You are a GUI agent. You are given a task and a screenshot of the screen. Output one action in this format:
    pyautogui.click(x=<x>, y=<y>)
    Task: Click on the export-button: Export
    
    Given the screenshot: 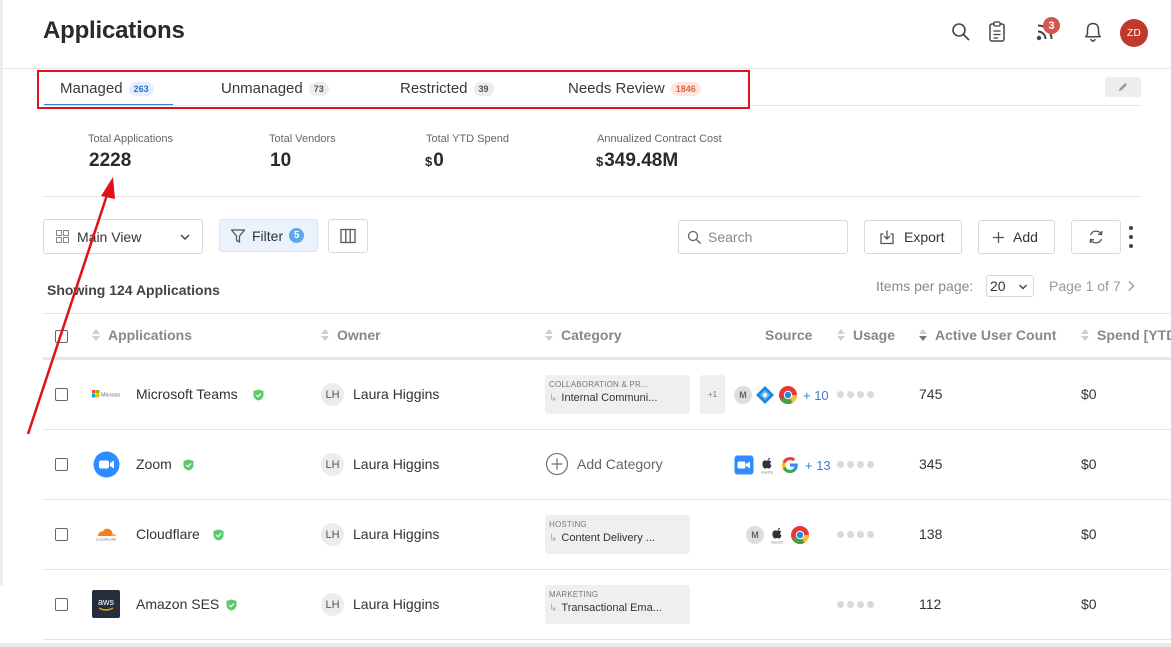 What is the action you would take?
    pyautogui.click(x=913, y=237)
    